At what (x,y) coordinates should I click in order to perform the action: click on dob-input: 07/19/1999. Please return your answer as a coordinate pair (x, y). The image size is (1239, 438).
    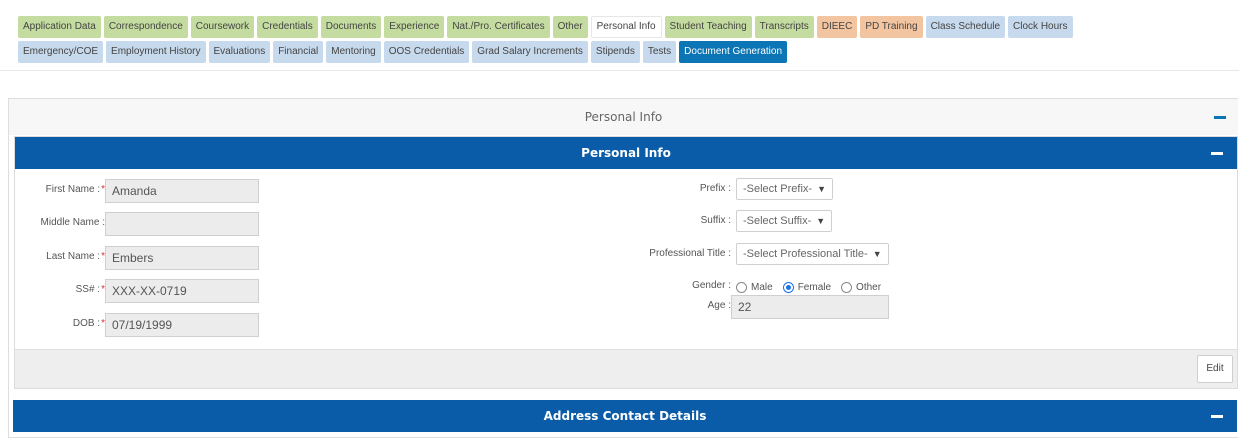
    Looking at the image, I should click on (182, 325).